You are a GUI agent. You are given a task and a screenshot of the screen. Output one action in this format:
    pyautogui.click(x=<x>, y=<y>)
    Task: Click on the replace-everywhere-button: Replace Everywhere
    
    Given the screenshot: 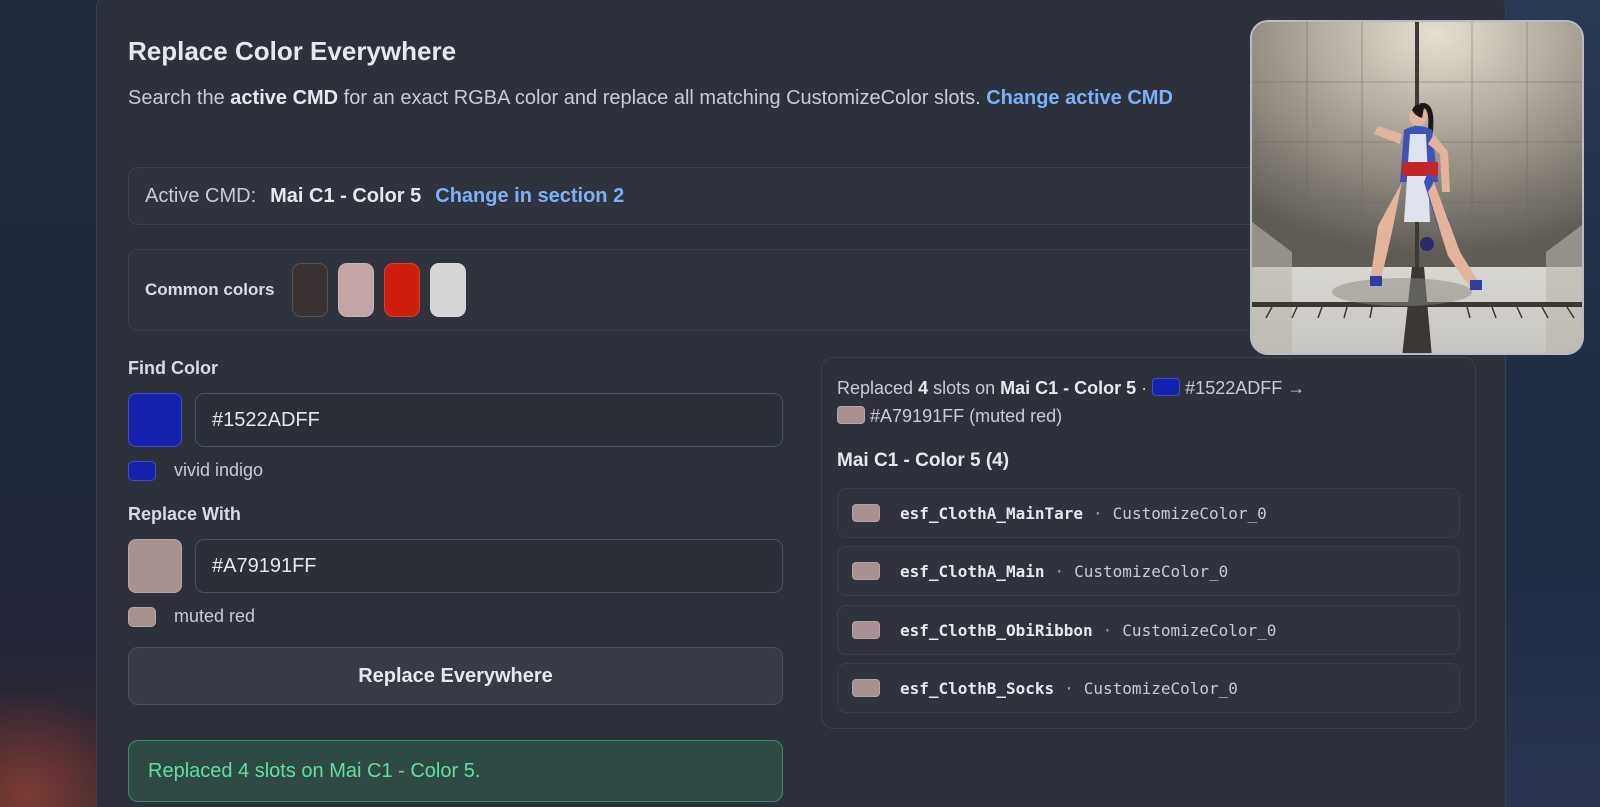 What is the action you would take?
    pyautogui.click(x=455, y=676)
    